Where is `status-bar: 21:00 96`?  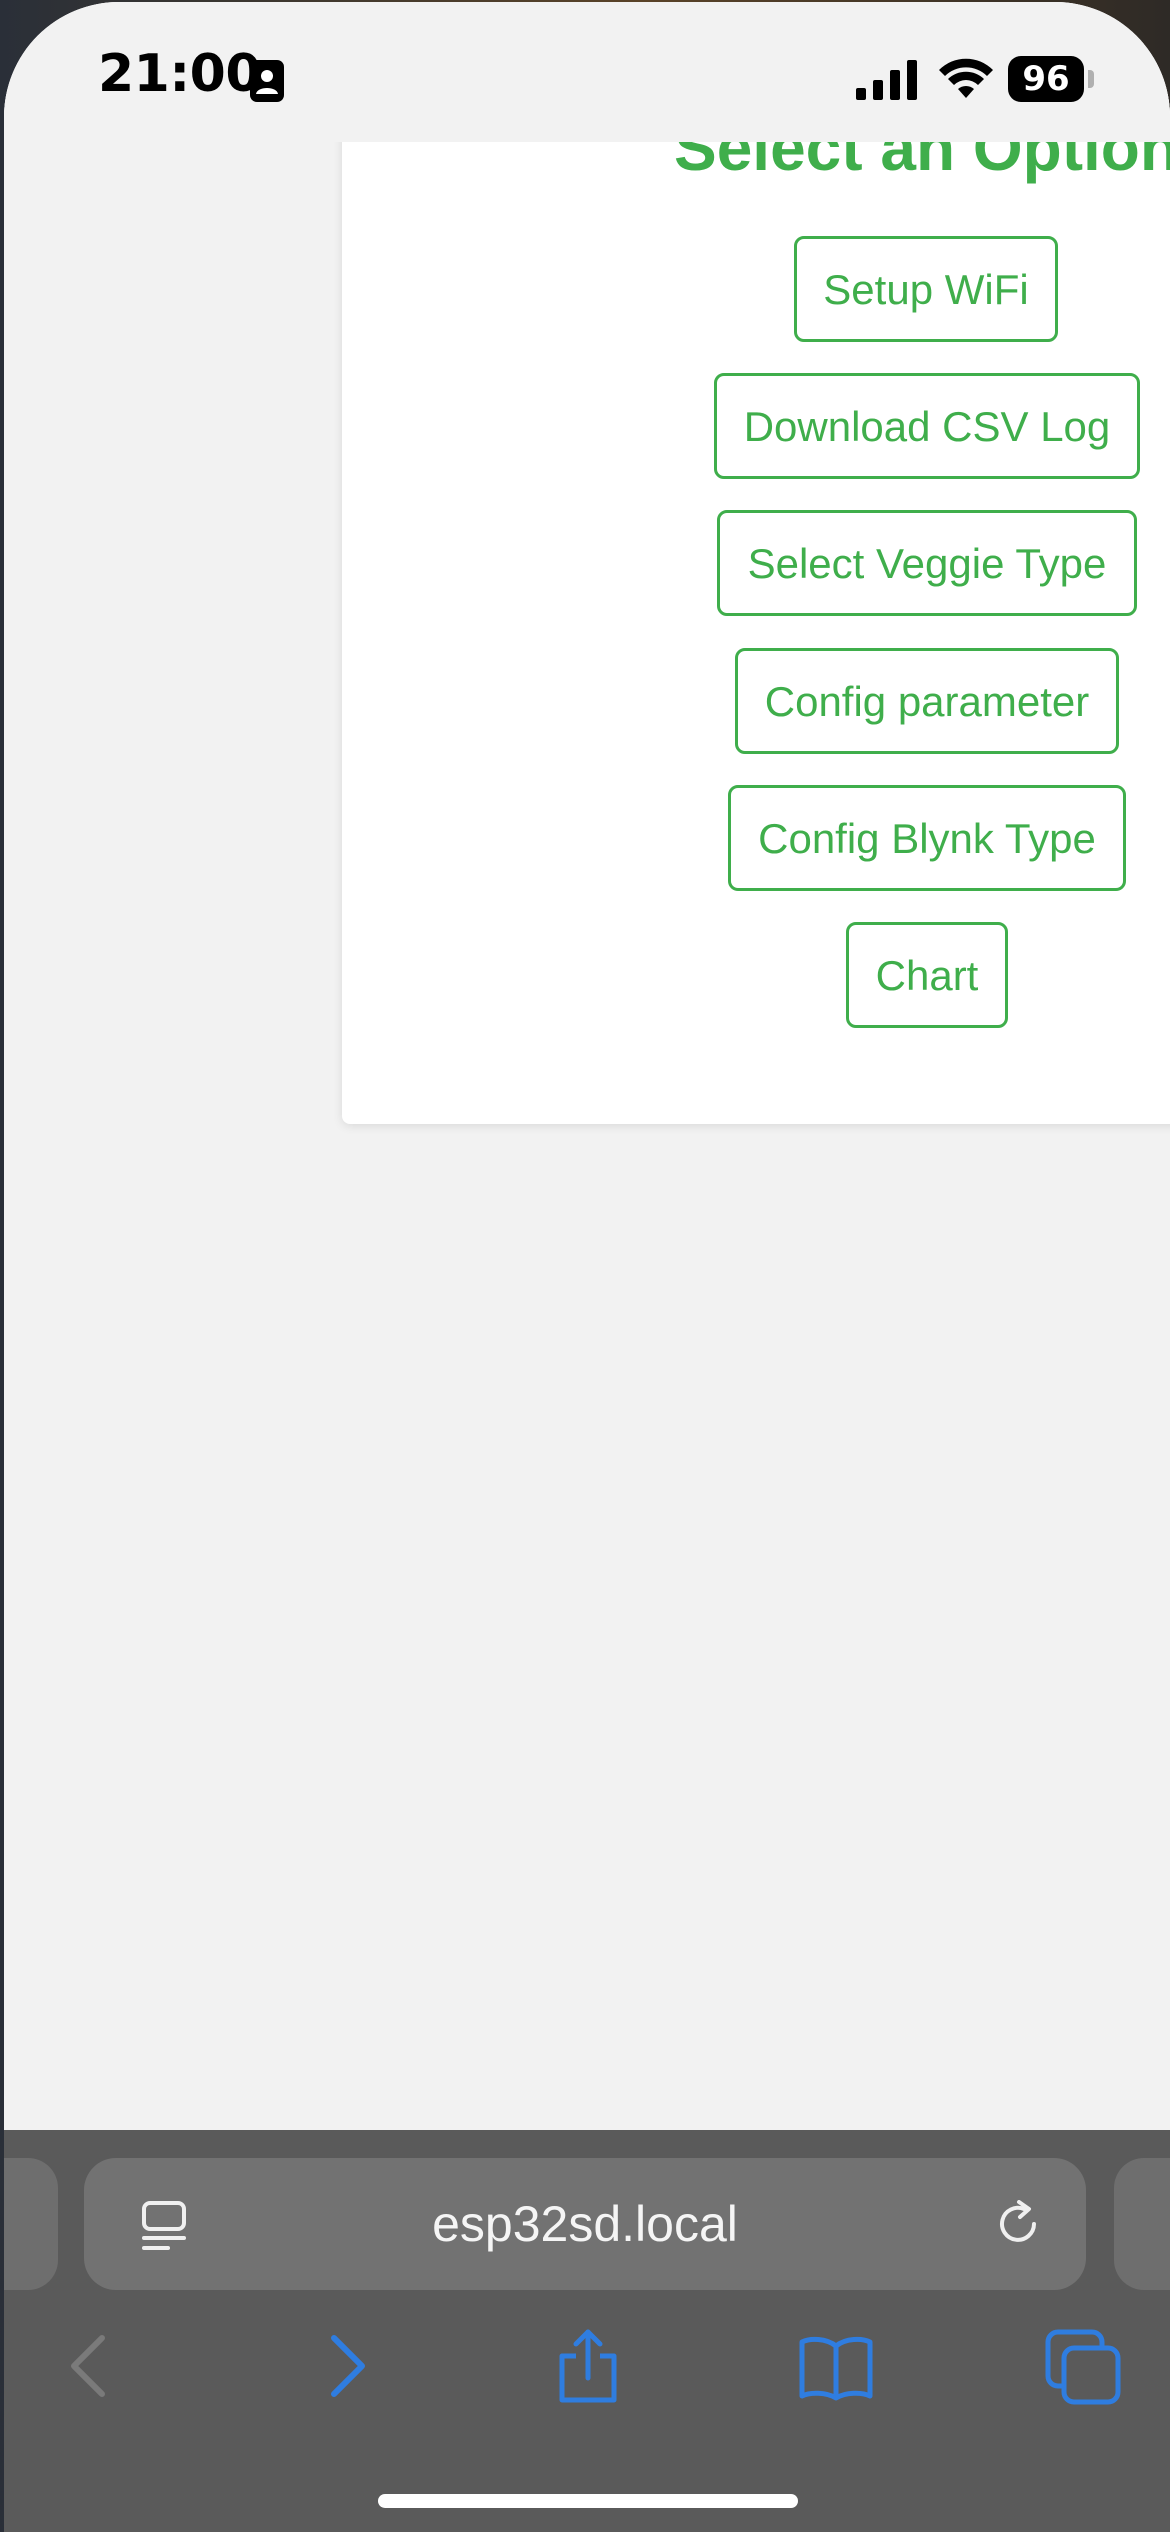
status-bar: 21:00 96 is located at coordinates (587, 72).